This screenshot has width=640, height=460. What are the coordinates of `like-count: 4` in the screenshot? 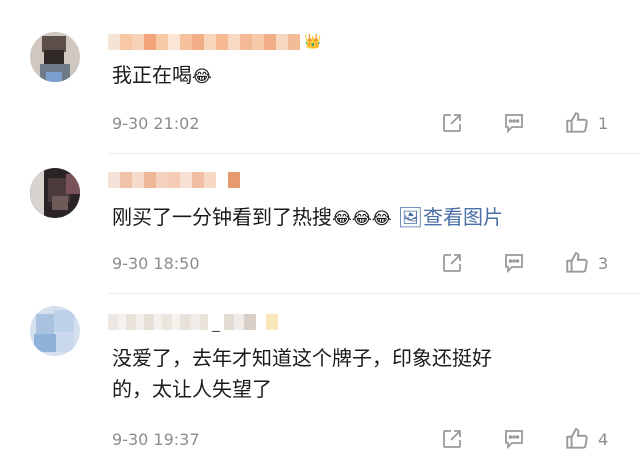 It's located at (603, 439).